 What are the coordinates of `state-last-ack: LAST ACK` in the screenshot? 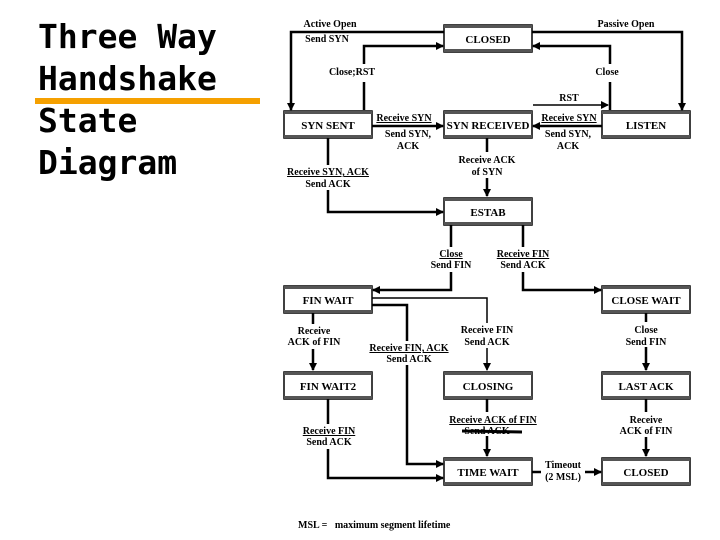 It's located at (646, 385).